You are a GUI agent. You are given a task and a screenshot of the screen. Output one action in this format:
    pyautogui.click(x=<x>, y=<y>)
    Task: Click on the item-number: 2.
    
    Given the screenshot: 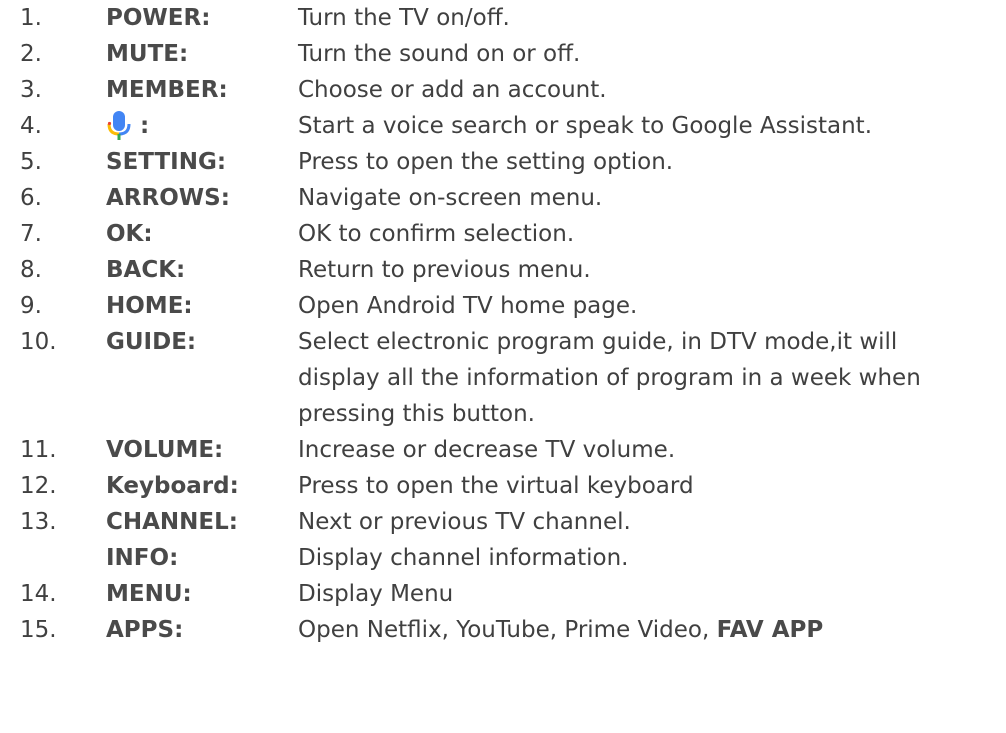 What is the action you would take?
    pyautogui.click(x=31, y=54)
    